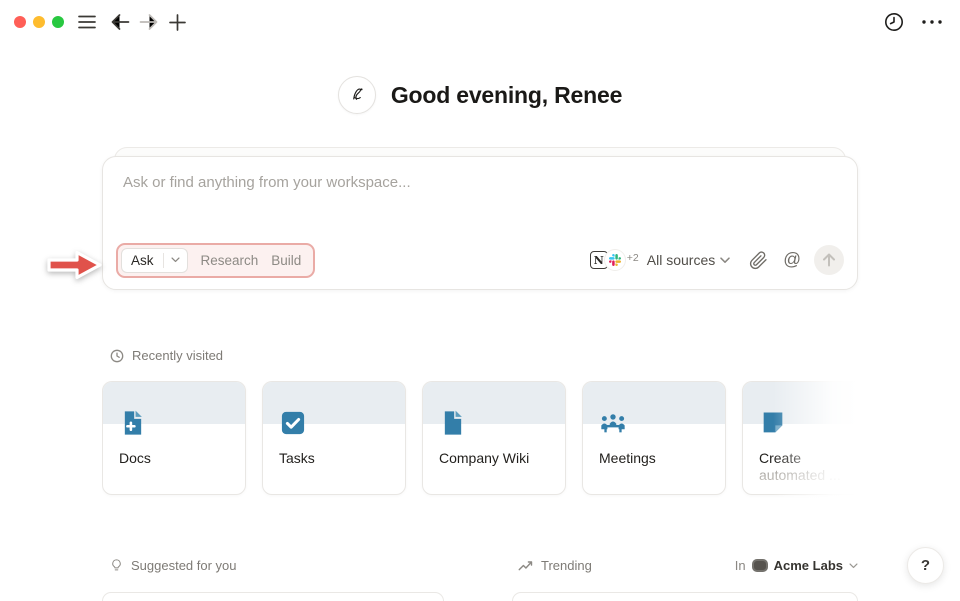  I want to click on wiki-page-icon, so click(453, 422).